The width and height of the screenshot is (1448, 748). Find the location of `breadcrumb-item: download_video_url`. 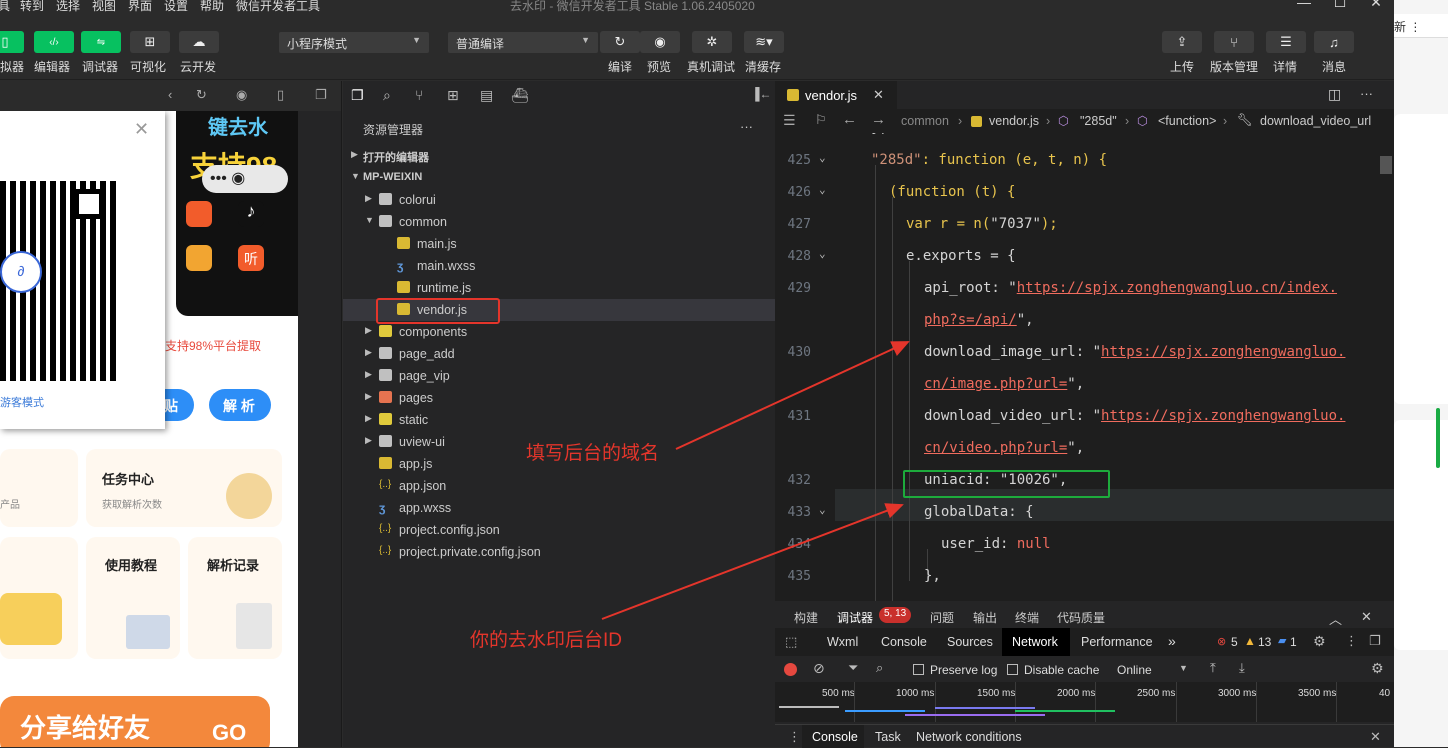

breadcrumb-item: download_video_url is located at coordinates (1315, 121).